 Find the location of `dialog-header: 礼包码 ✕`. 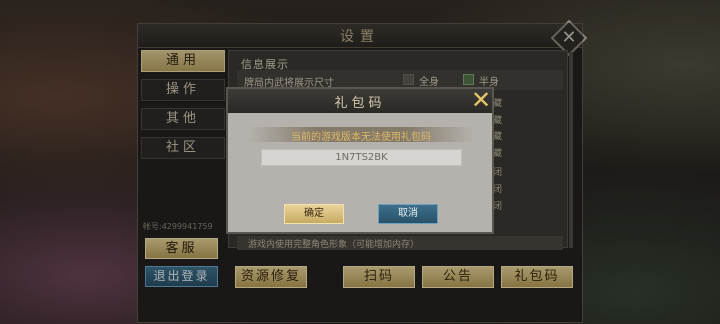

dialog-header: 礼包码 ✕ is located at coordinates (360, 100).